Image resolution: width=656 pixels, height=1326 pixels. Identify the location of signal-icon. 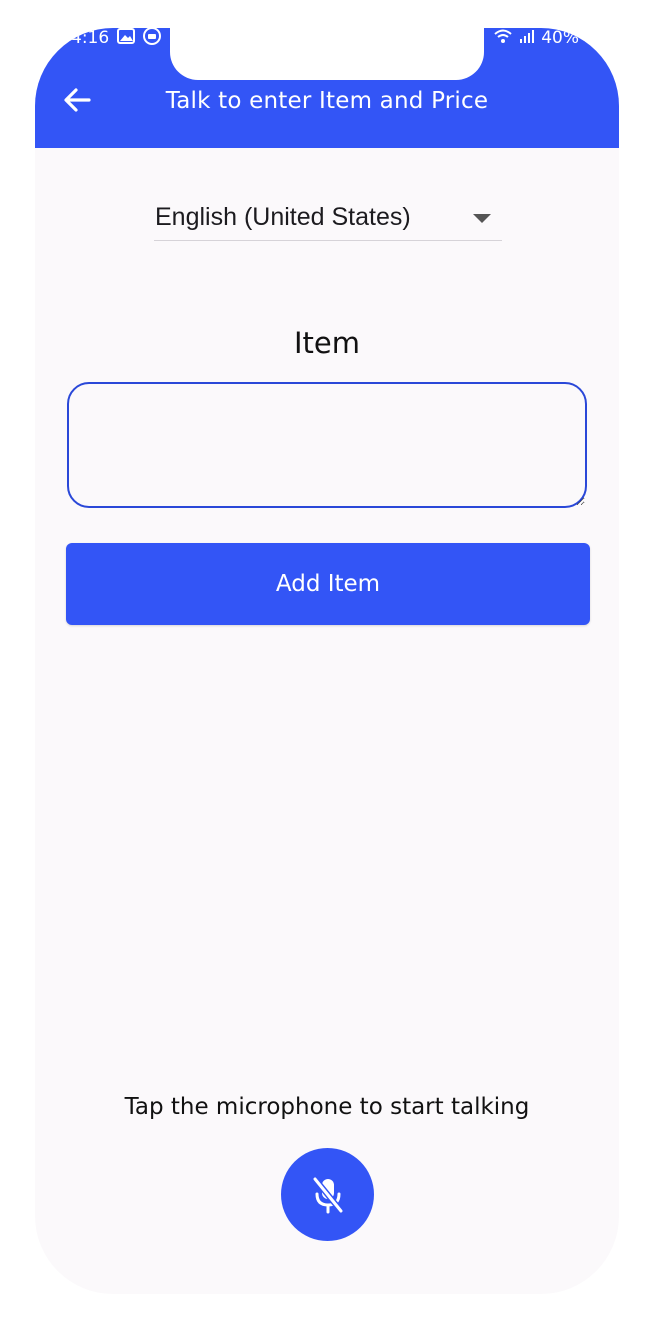
(527, 38).